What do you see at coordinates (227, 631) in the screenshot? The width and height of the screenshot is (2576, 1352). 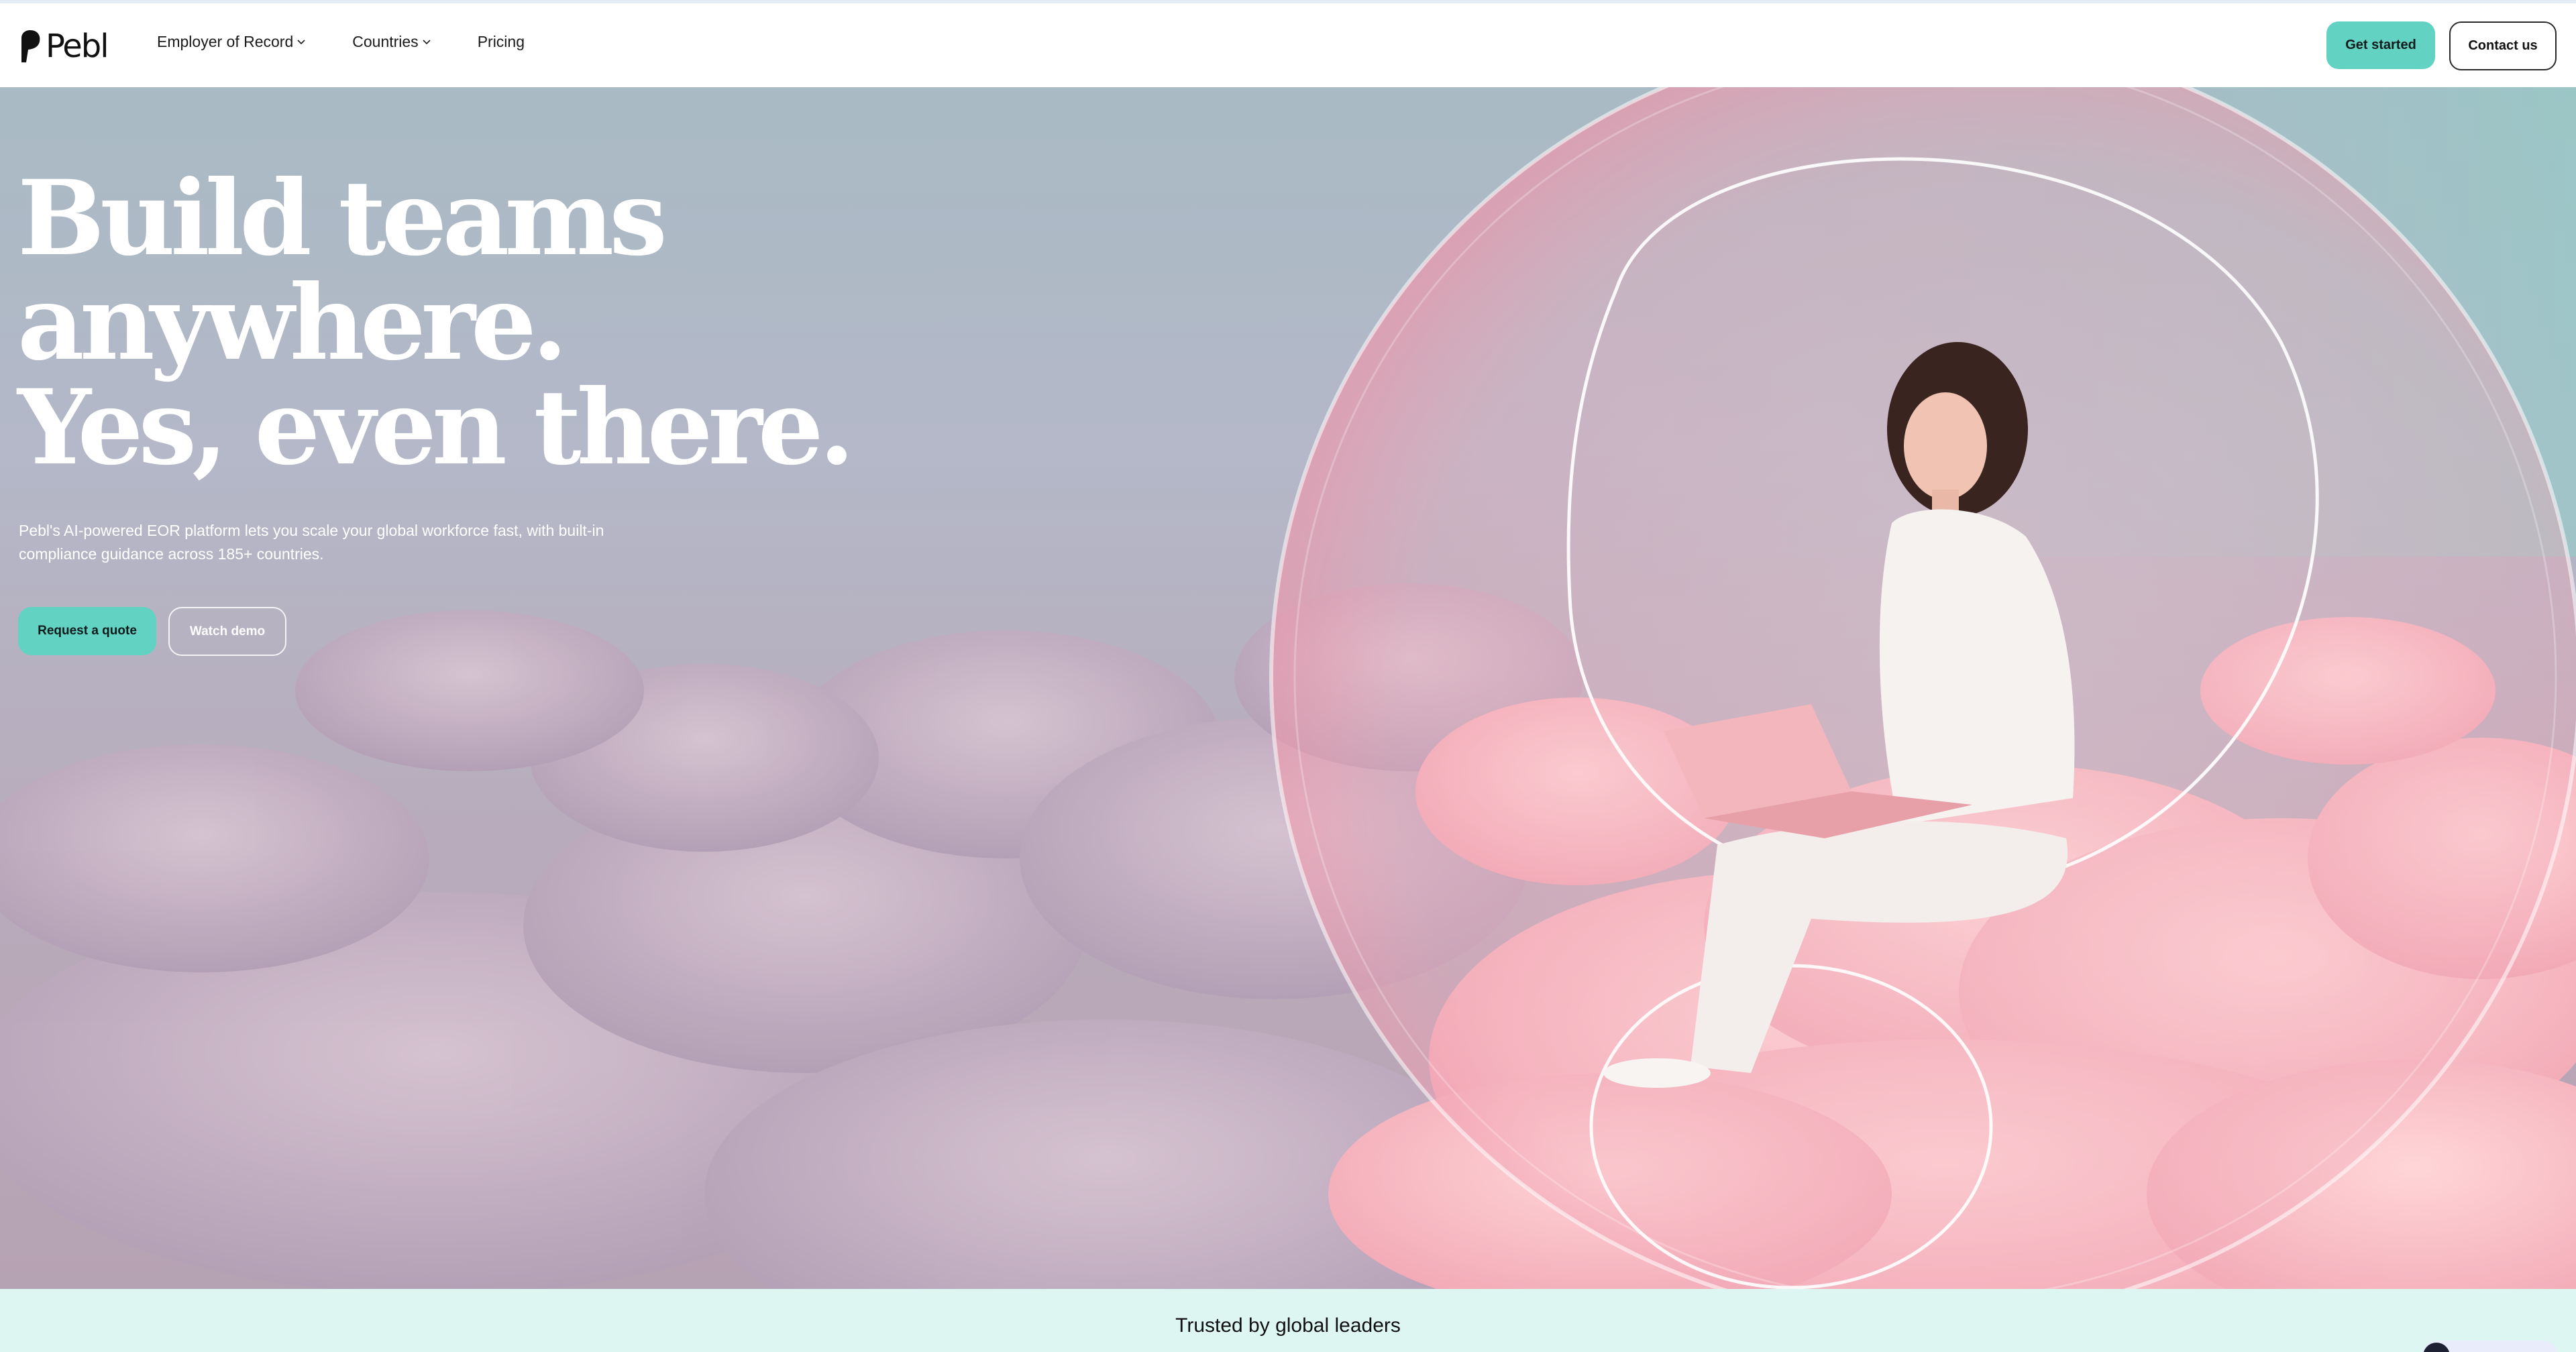 I see `watch-demo-button: Watch demo` at bounding box center [227, 631].